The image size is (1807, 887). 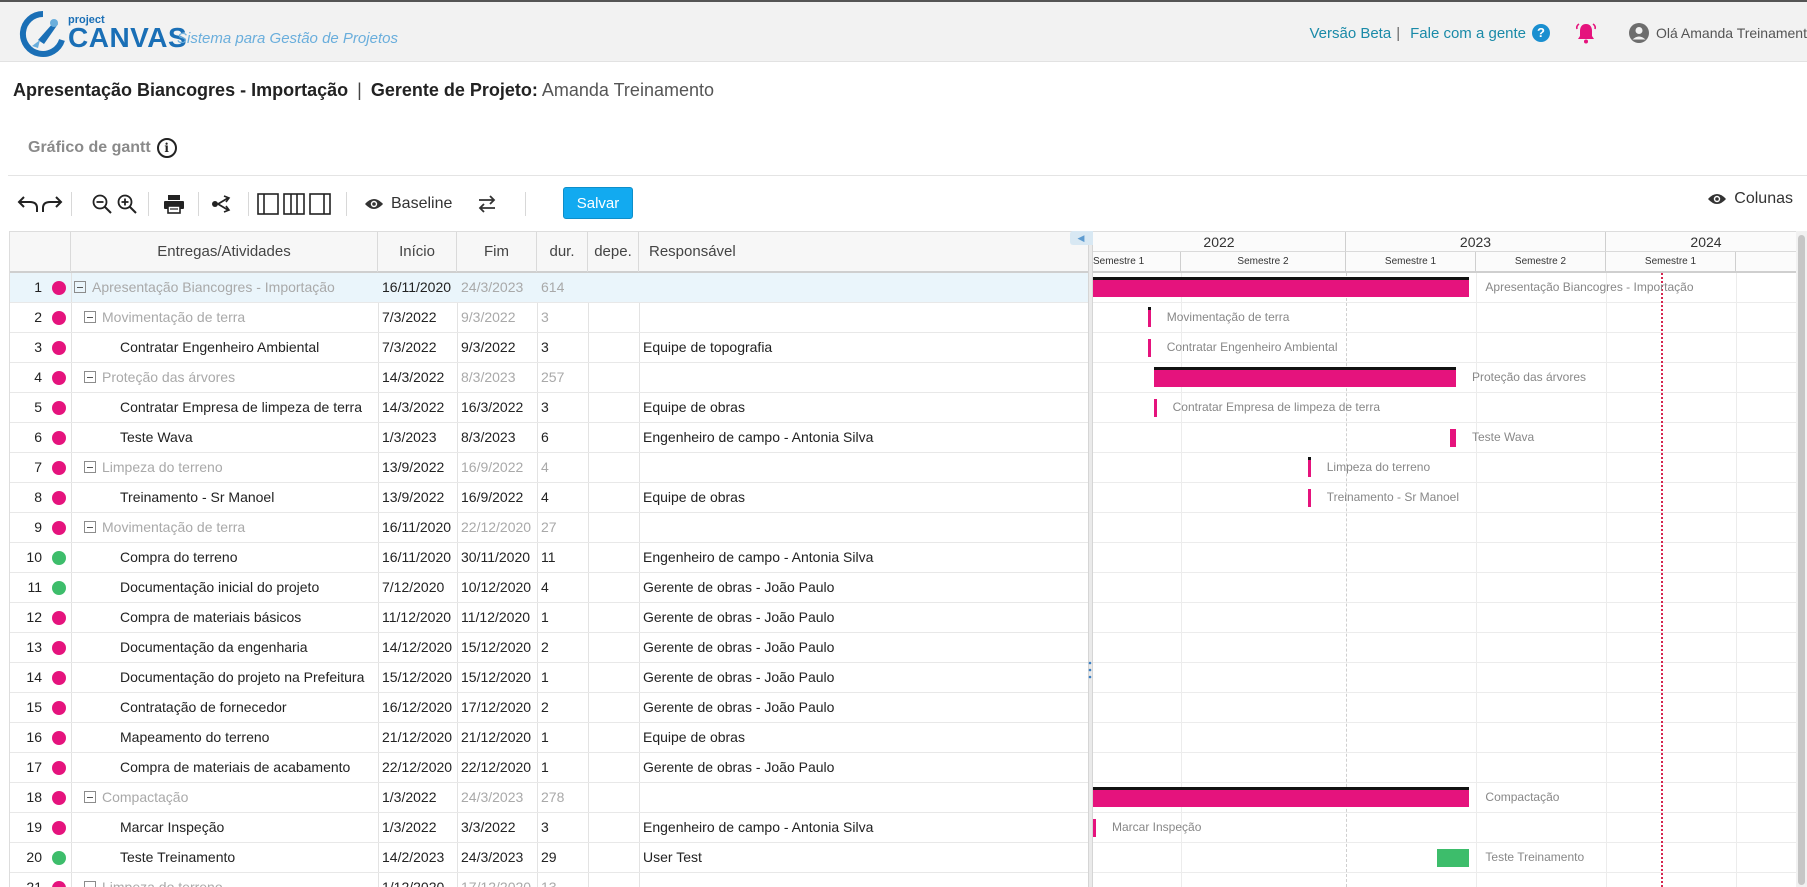 I want to click on duration: 6, so click(x=562, y=437).